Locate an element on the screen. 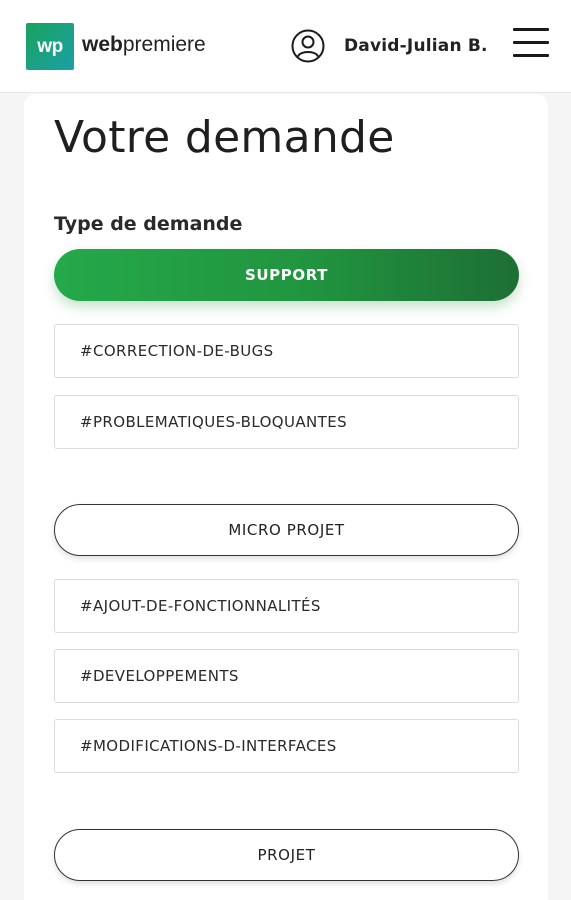 This screenshot has height=900, width=571. user-circle-icon is located at coordinates (308, 46).